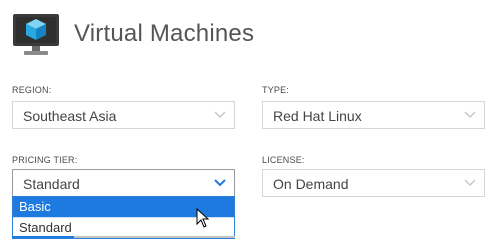  Describe the element at coordinates (276, 90) in the screenshot. I see `type-label: TYPE:` at that location.